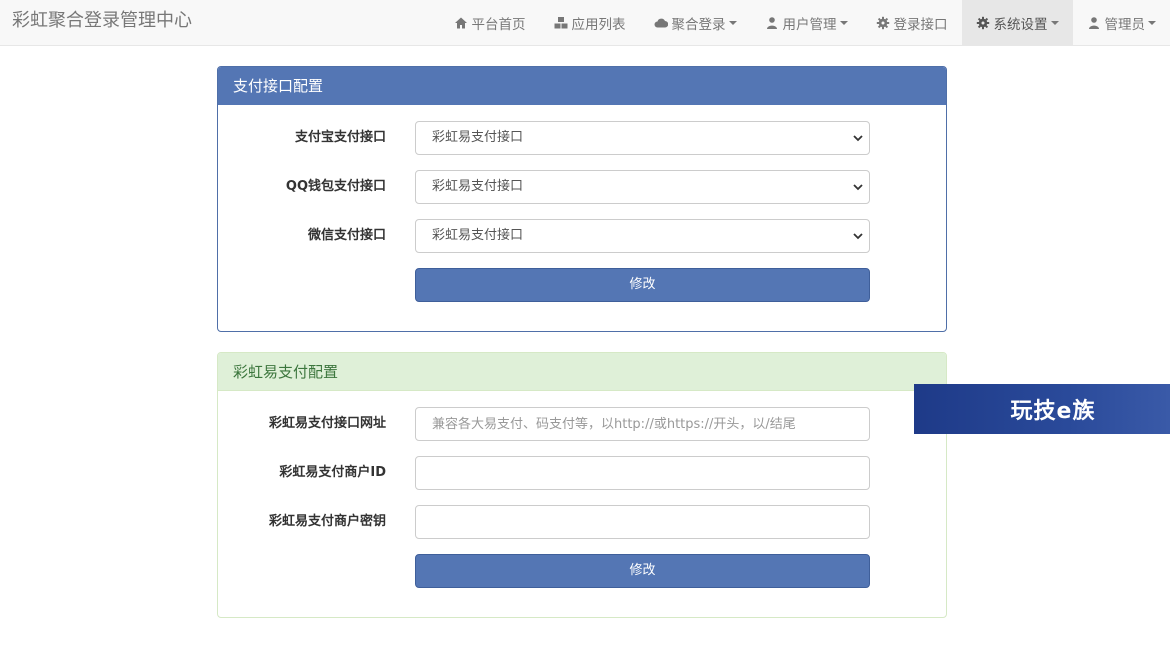  I want to click on form-row-epay-url: 彩虹易支付接口网址, so click(583, 424).